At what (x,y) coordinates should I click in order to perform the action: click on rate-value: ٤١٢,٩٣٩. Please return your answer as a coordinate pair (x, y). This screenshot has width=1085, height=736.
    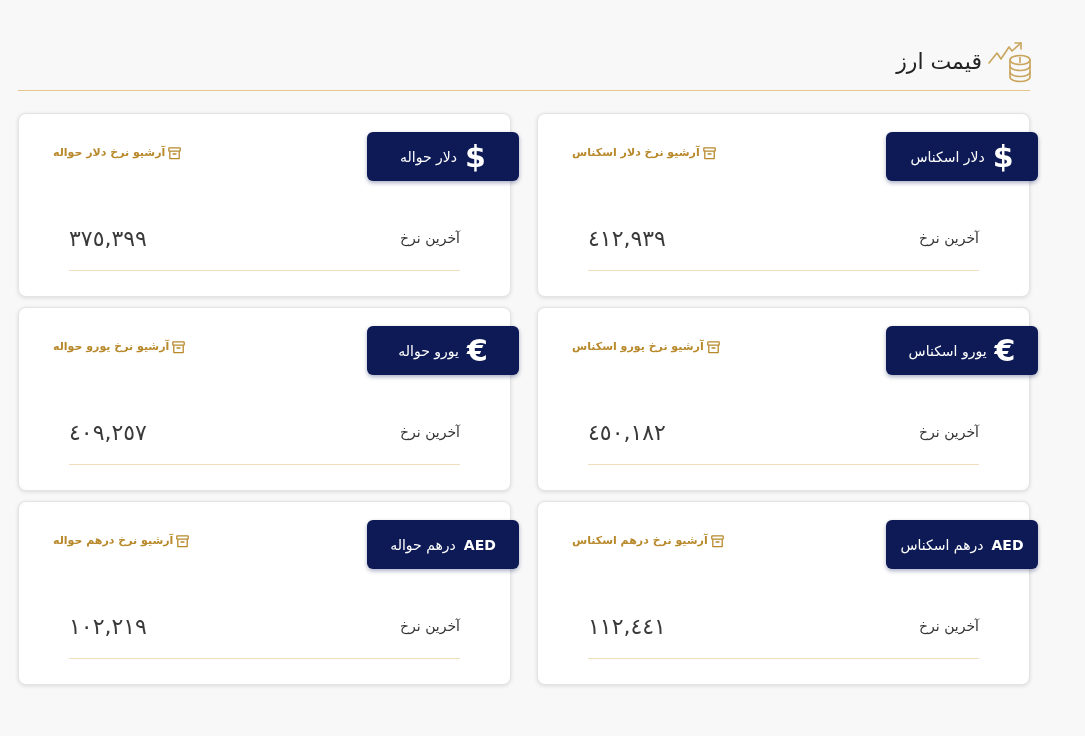
    Looking at the image, I should click on (627, 238).